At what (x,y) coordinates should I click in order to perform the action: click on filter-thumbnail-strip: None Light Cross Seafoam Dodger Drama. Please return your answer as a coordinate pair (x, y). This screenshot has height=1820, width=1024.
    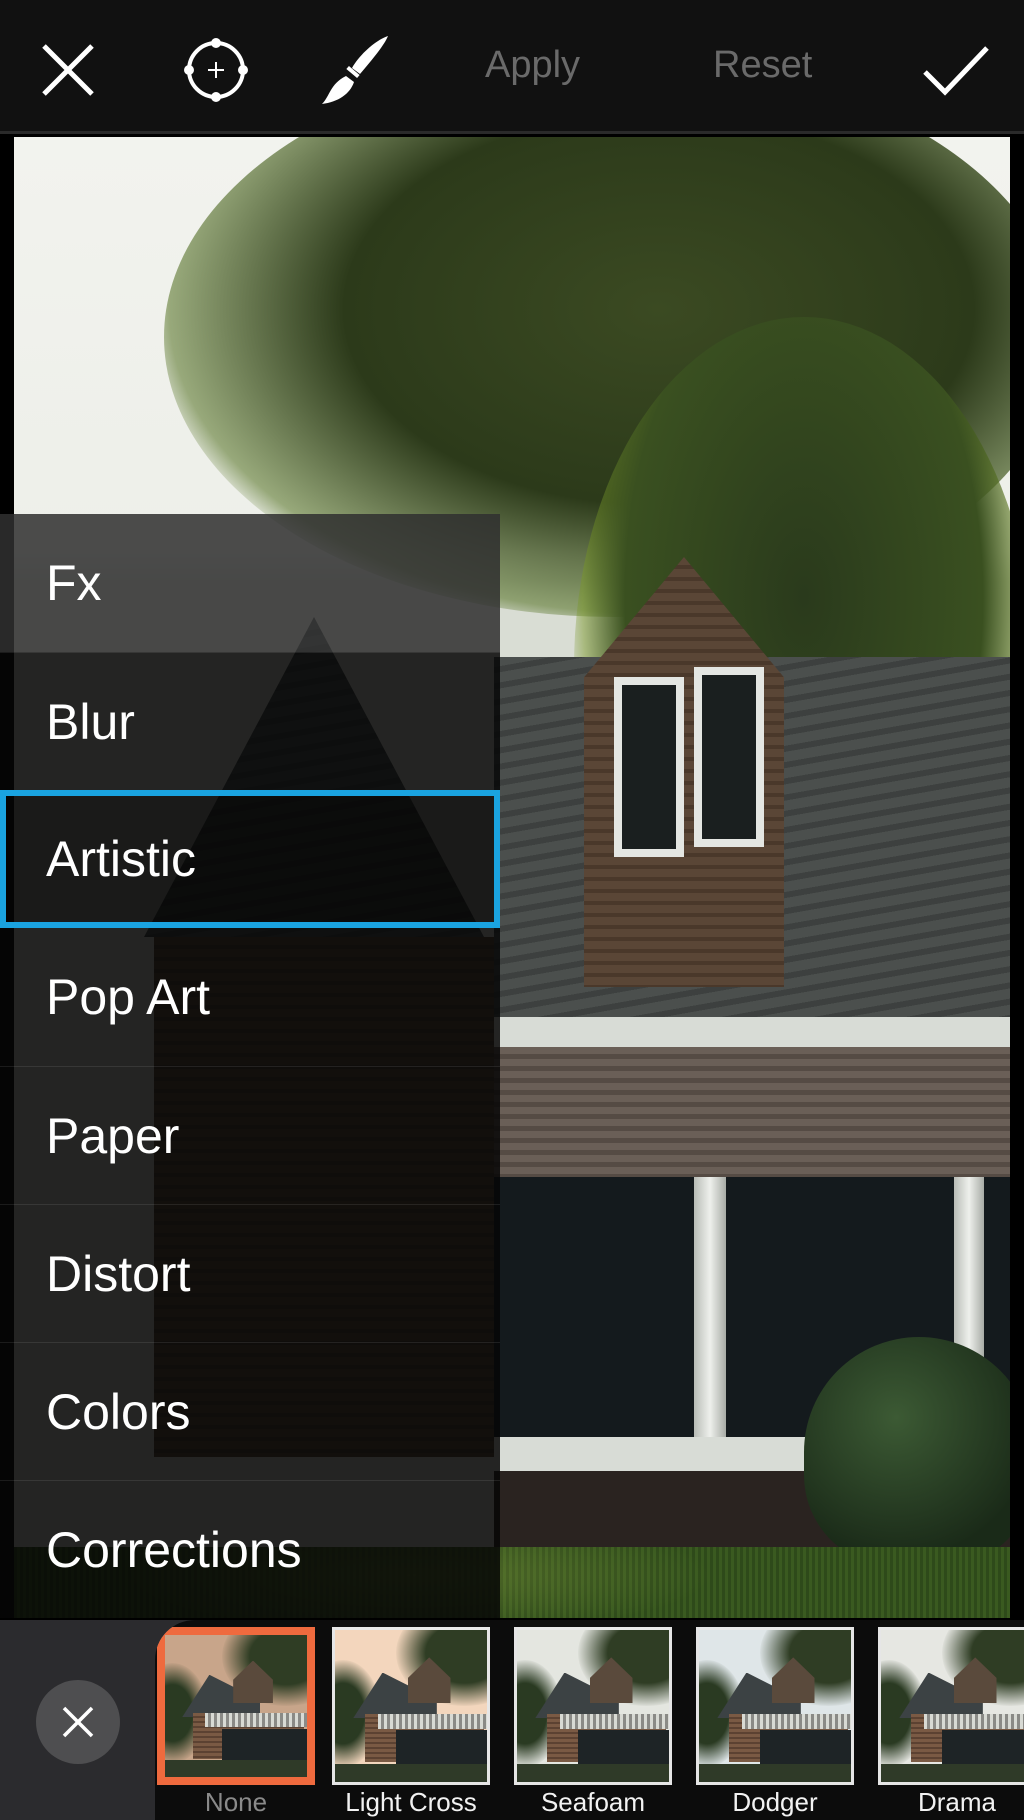
    Looking at the image, I should click on (589, 1720).